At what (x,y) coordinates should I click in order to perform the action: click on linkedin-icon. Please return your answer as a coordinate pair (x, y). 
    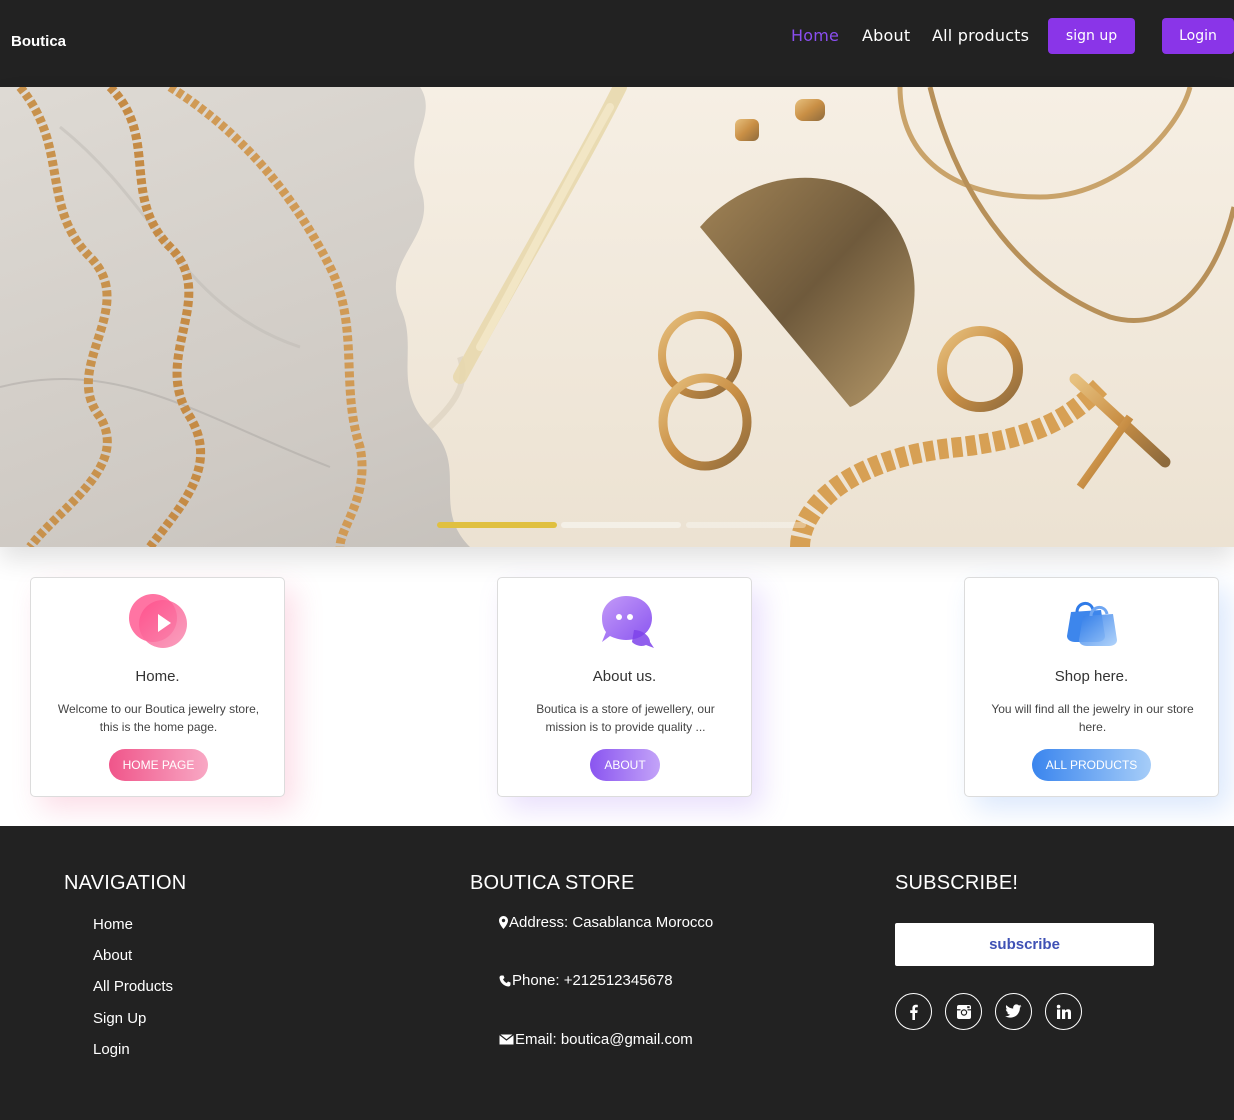
    Looking at the image, I should click on (1063, 1011).